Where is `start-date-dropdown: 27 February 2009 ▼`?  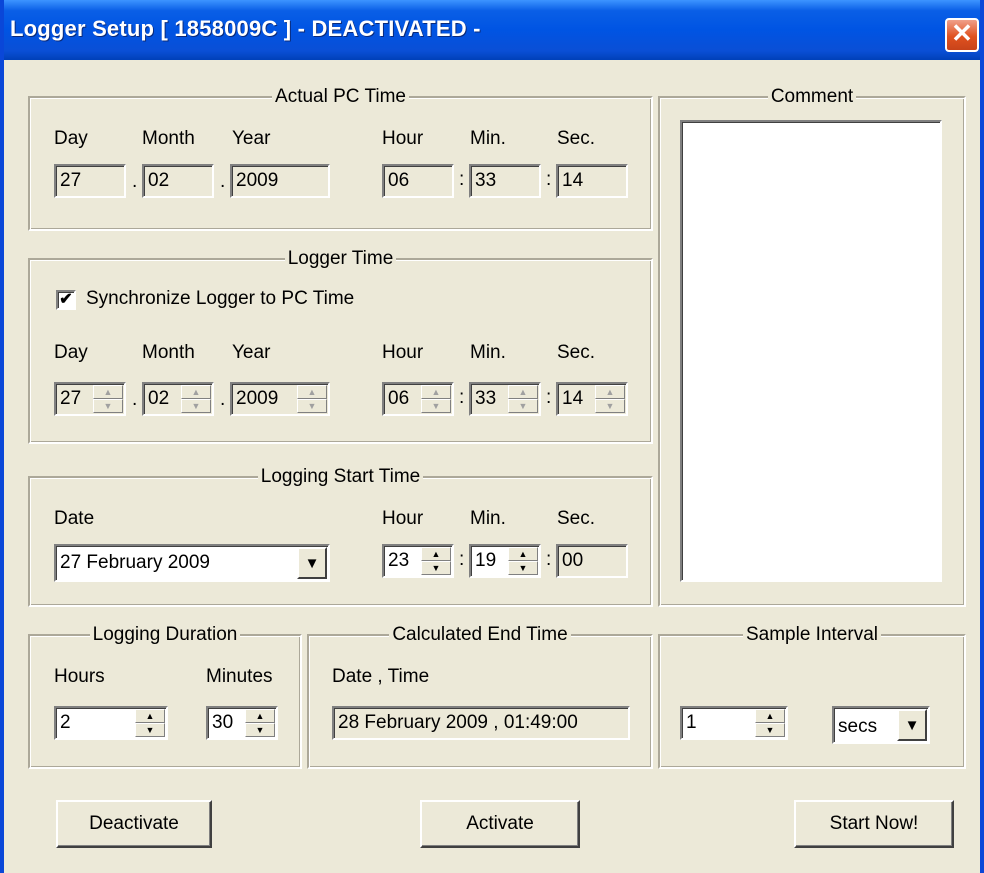 start-date-dropdown: 27 February 2009 ▼ is located at coordinates (192, 563).